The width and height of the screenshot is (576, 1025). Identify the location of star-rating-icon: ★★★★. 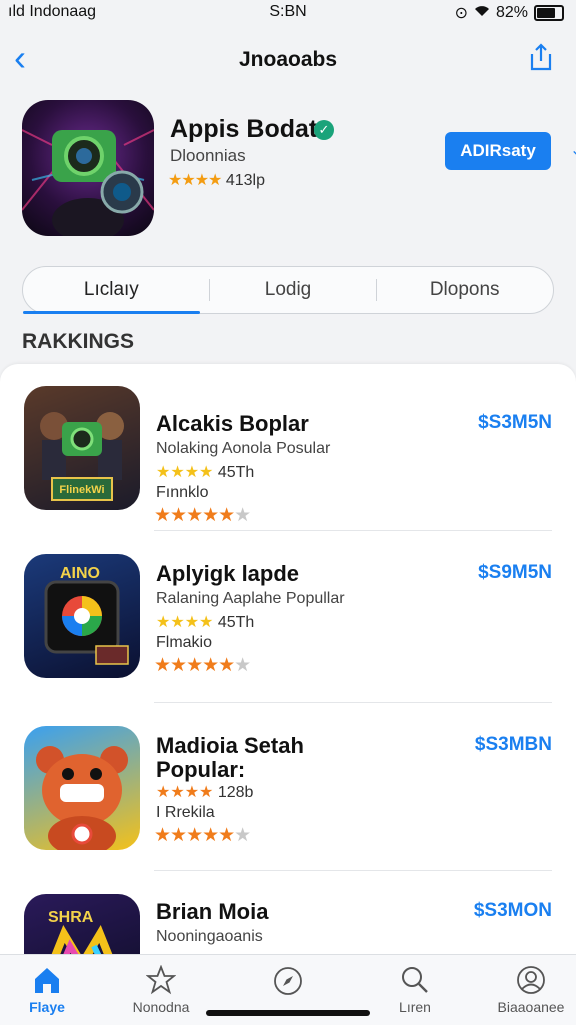
(195, 180).